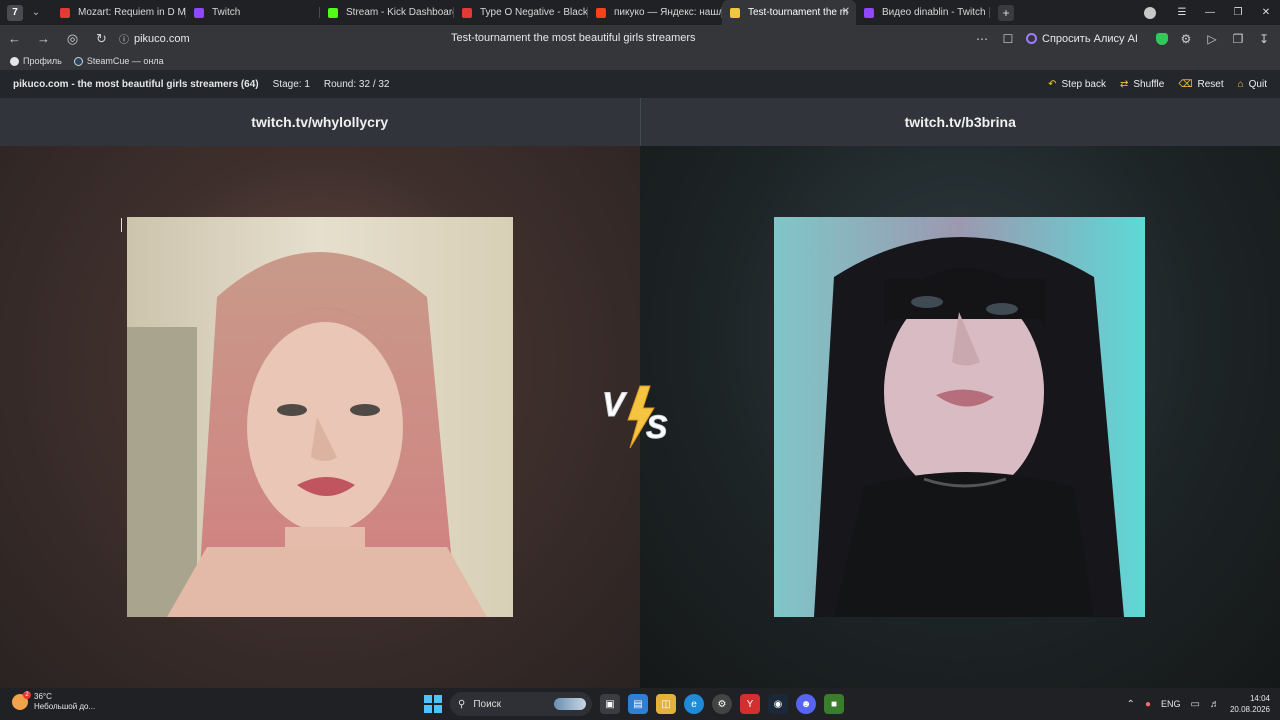  I want to click on bookmark-label: Профиль, so click(42, 61).